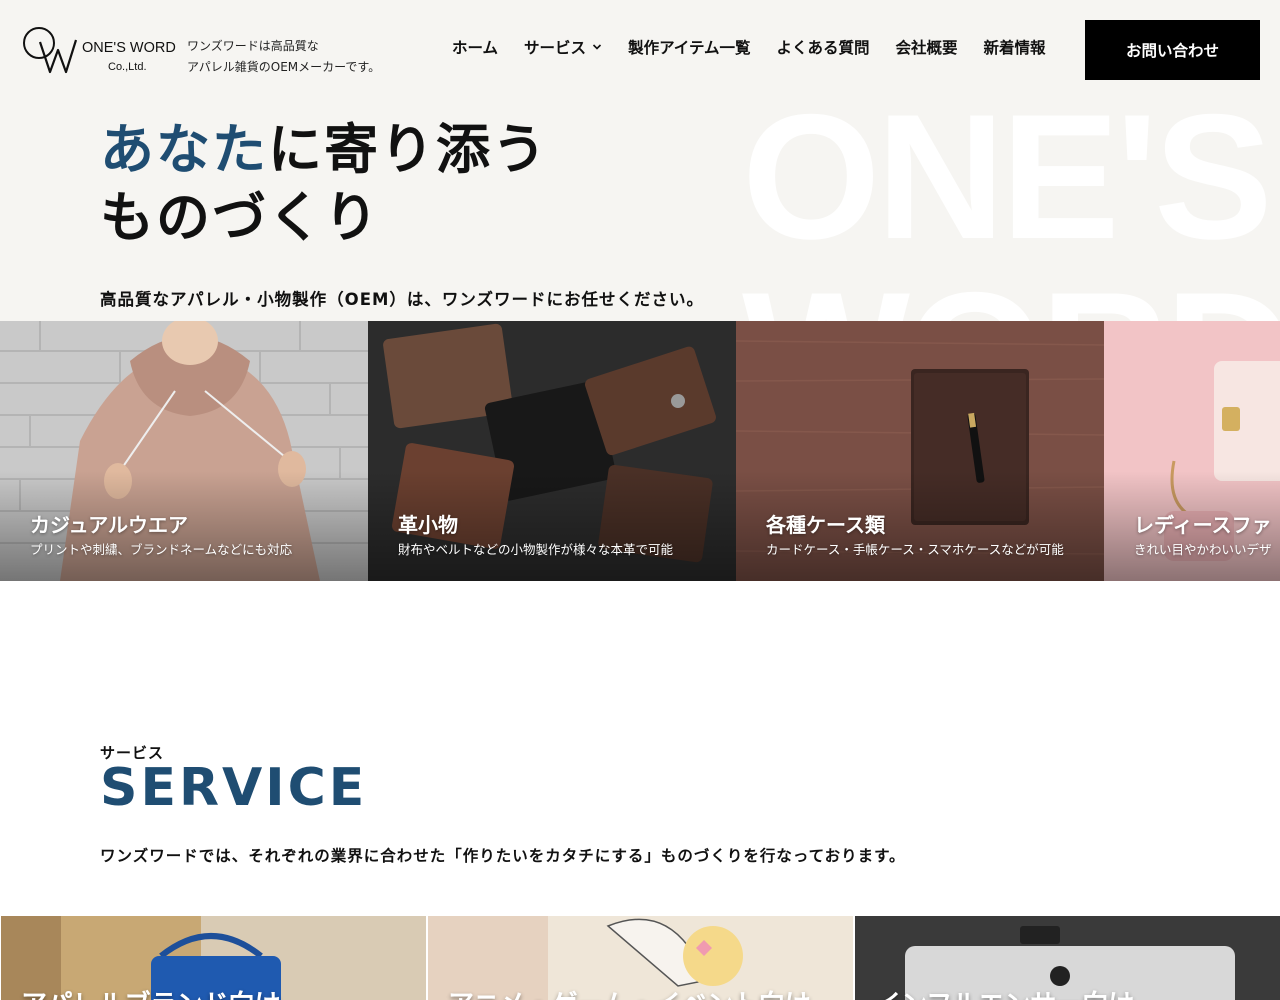  What do you see at coordinates (284, 67) in the screenshot?
I see `tagline-line-2: アパレル雑貨のOEMメーカーです。` at bounding box center [284, 67].